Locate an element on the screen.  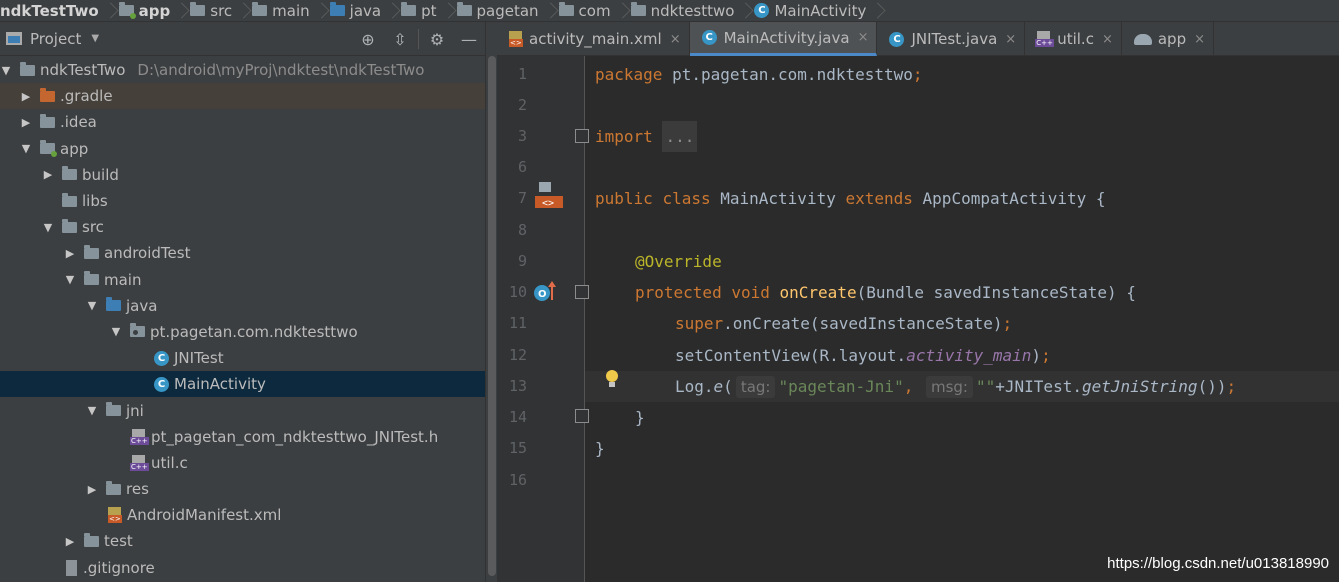
tree-item-mainactivity: C MainActivity is located at coordinates (242, 384).